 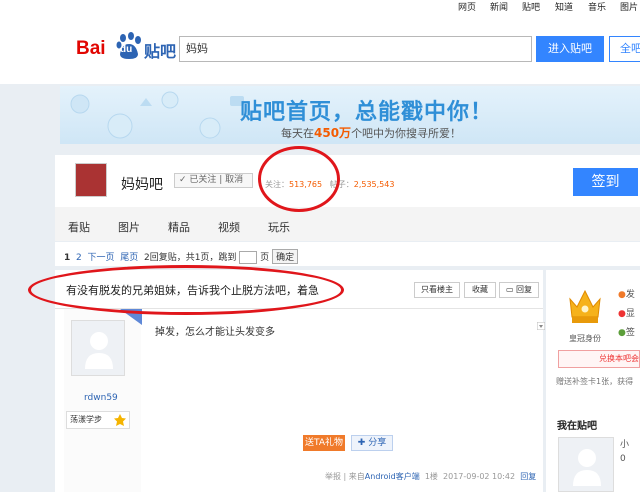 What do you see at coordinates (372, 443) in the screenshot?
I see `share-button: ✚ 分享` at bounding box center [372, 443].